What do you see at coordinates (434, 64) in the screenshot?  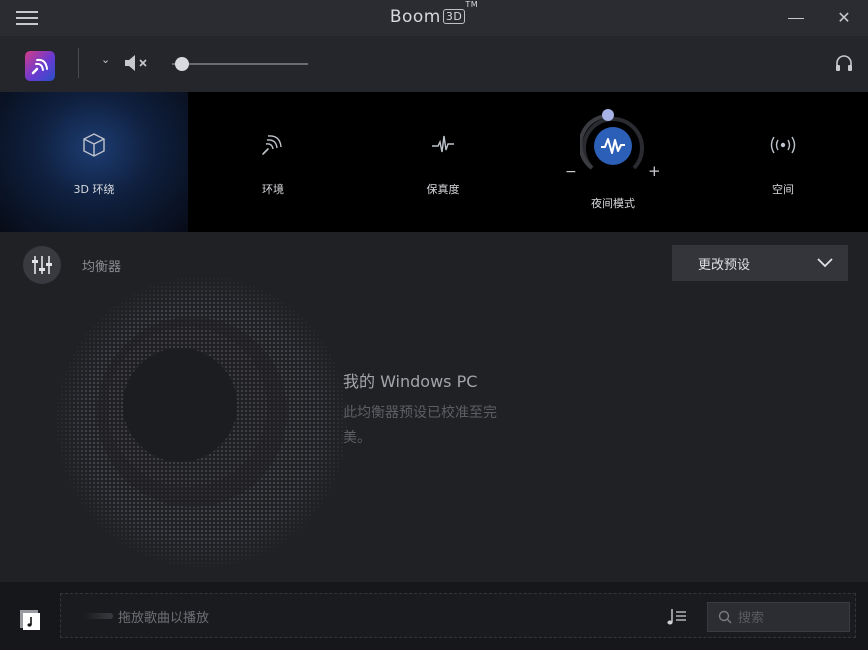 I see `toolbar: ⌄` at bounding box center [434, 64].